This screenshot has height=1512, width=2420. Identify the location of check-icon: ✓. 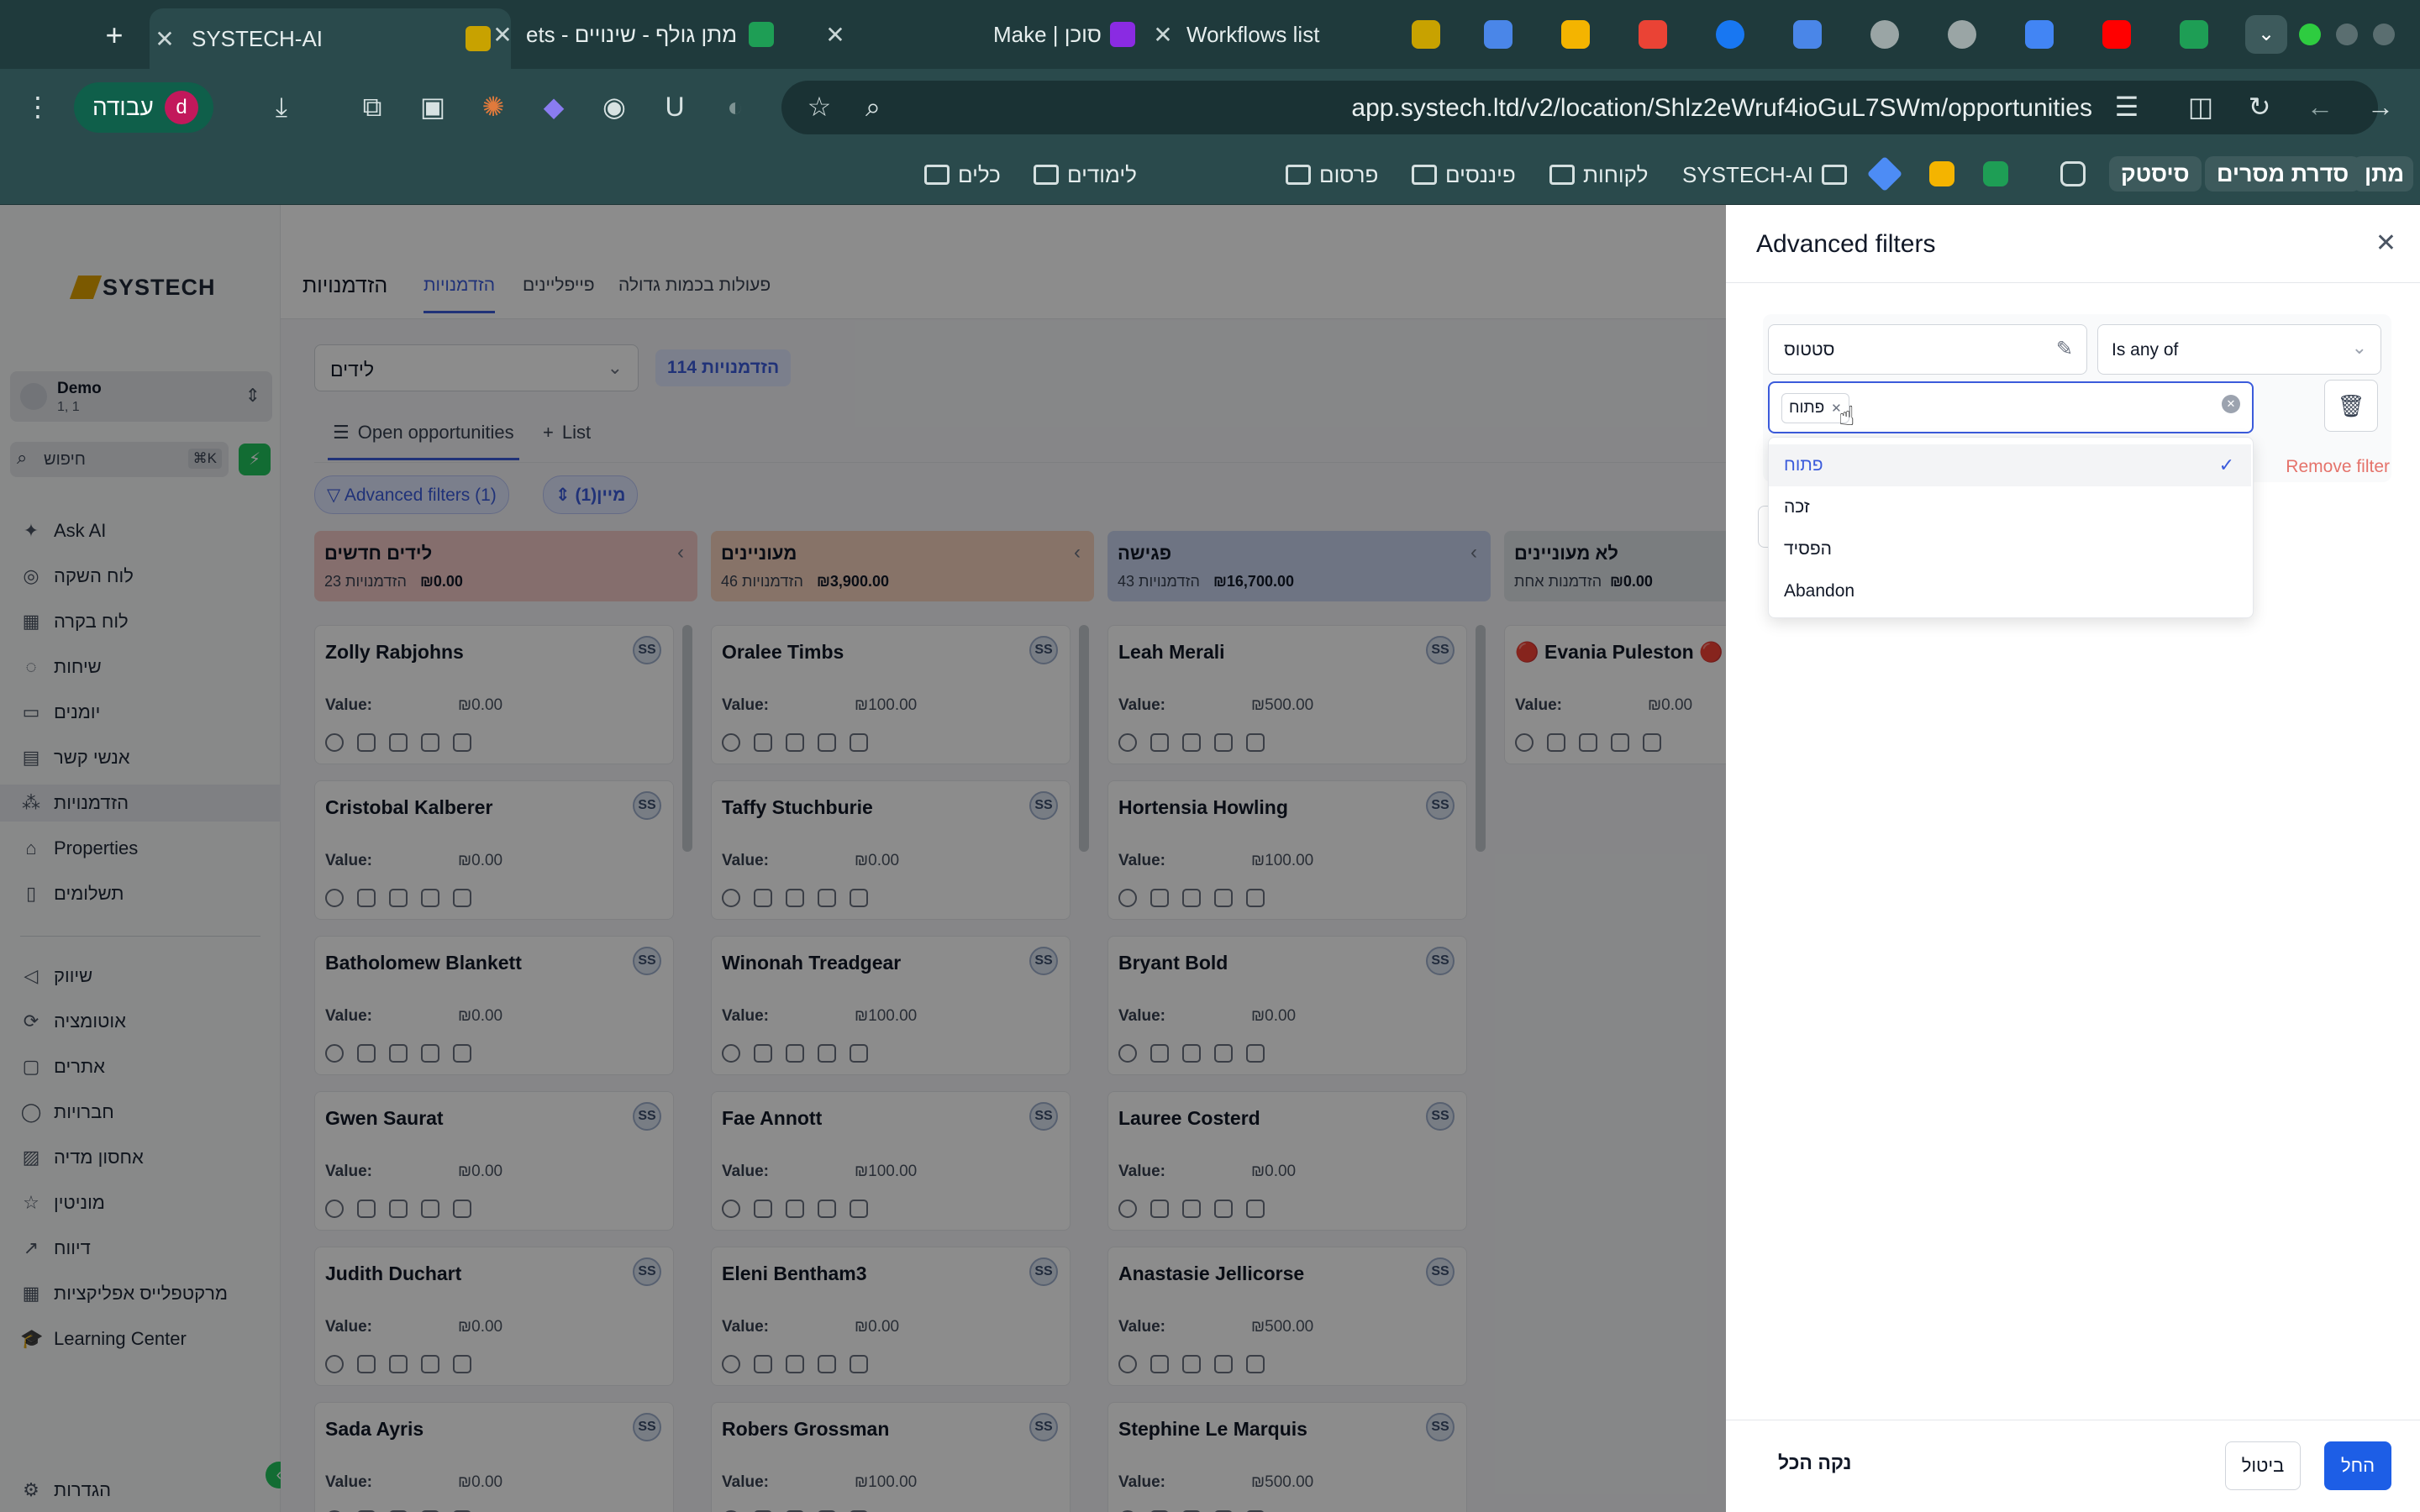
(2226, 464).